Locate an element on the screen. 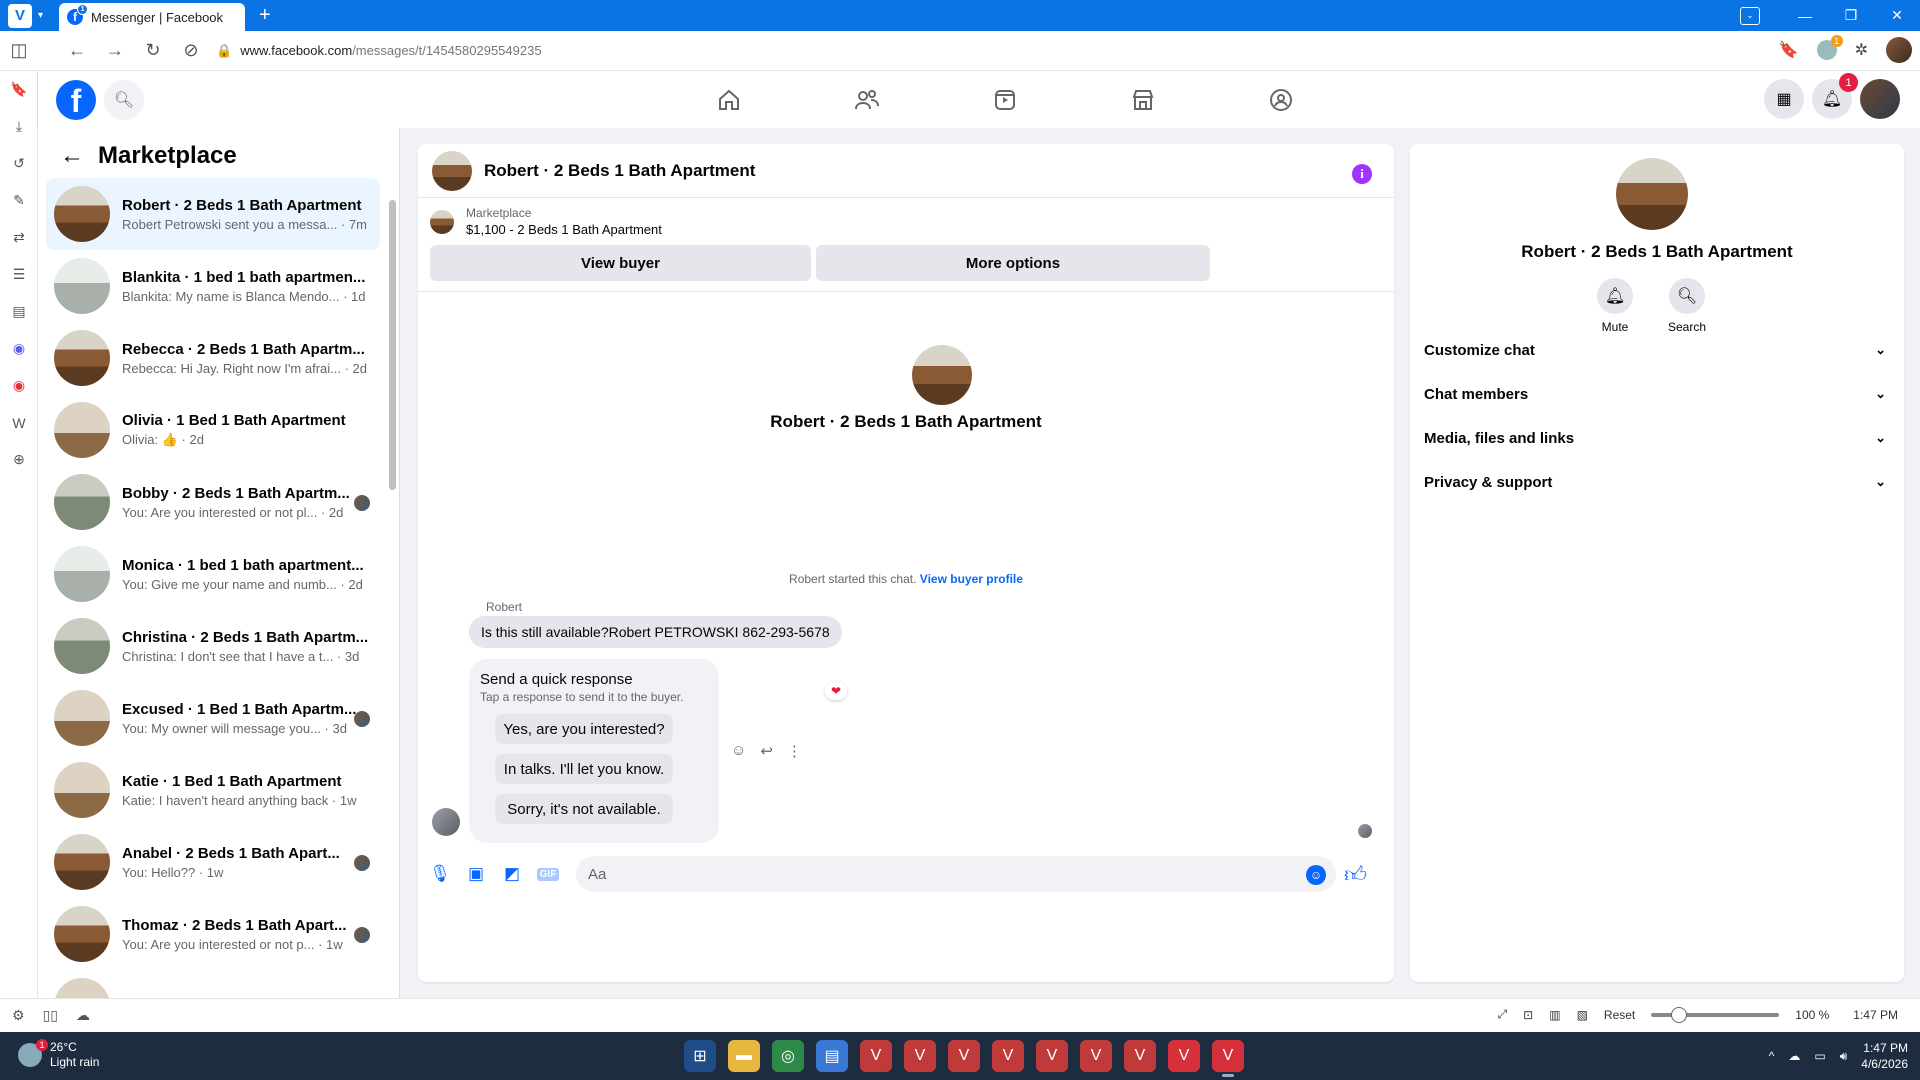 The height and width of the screenshot is (1080, 1920). customize-chat-item: Customize chat ⌄ is located at coordinates (1657, 350).